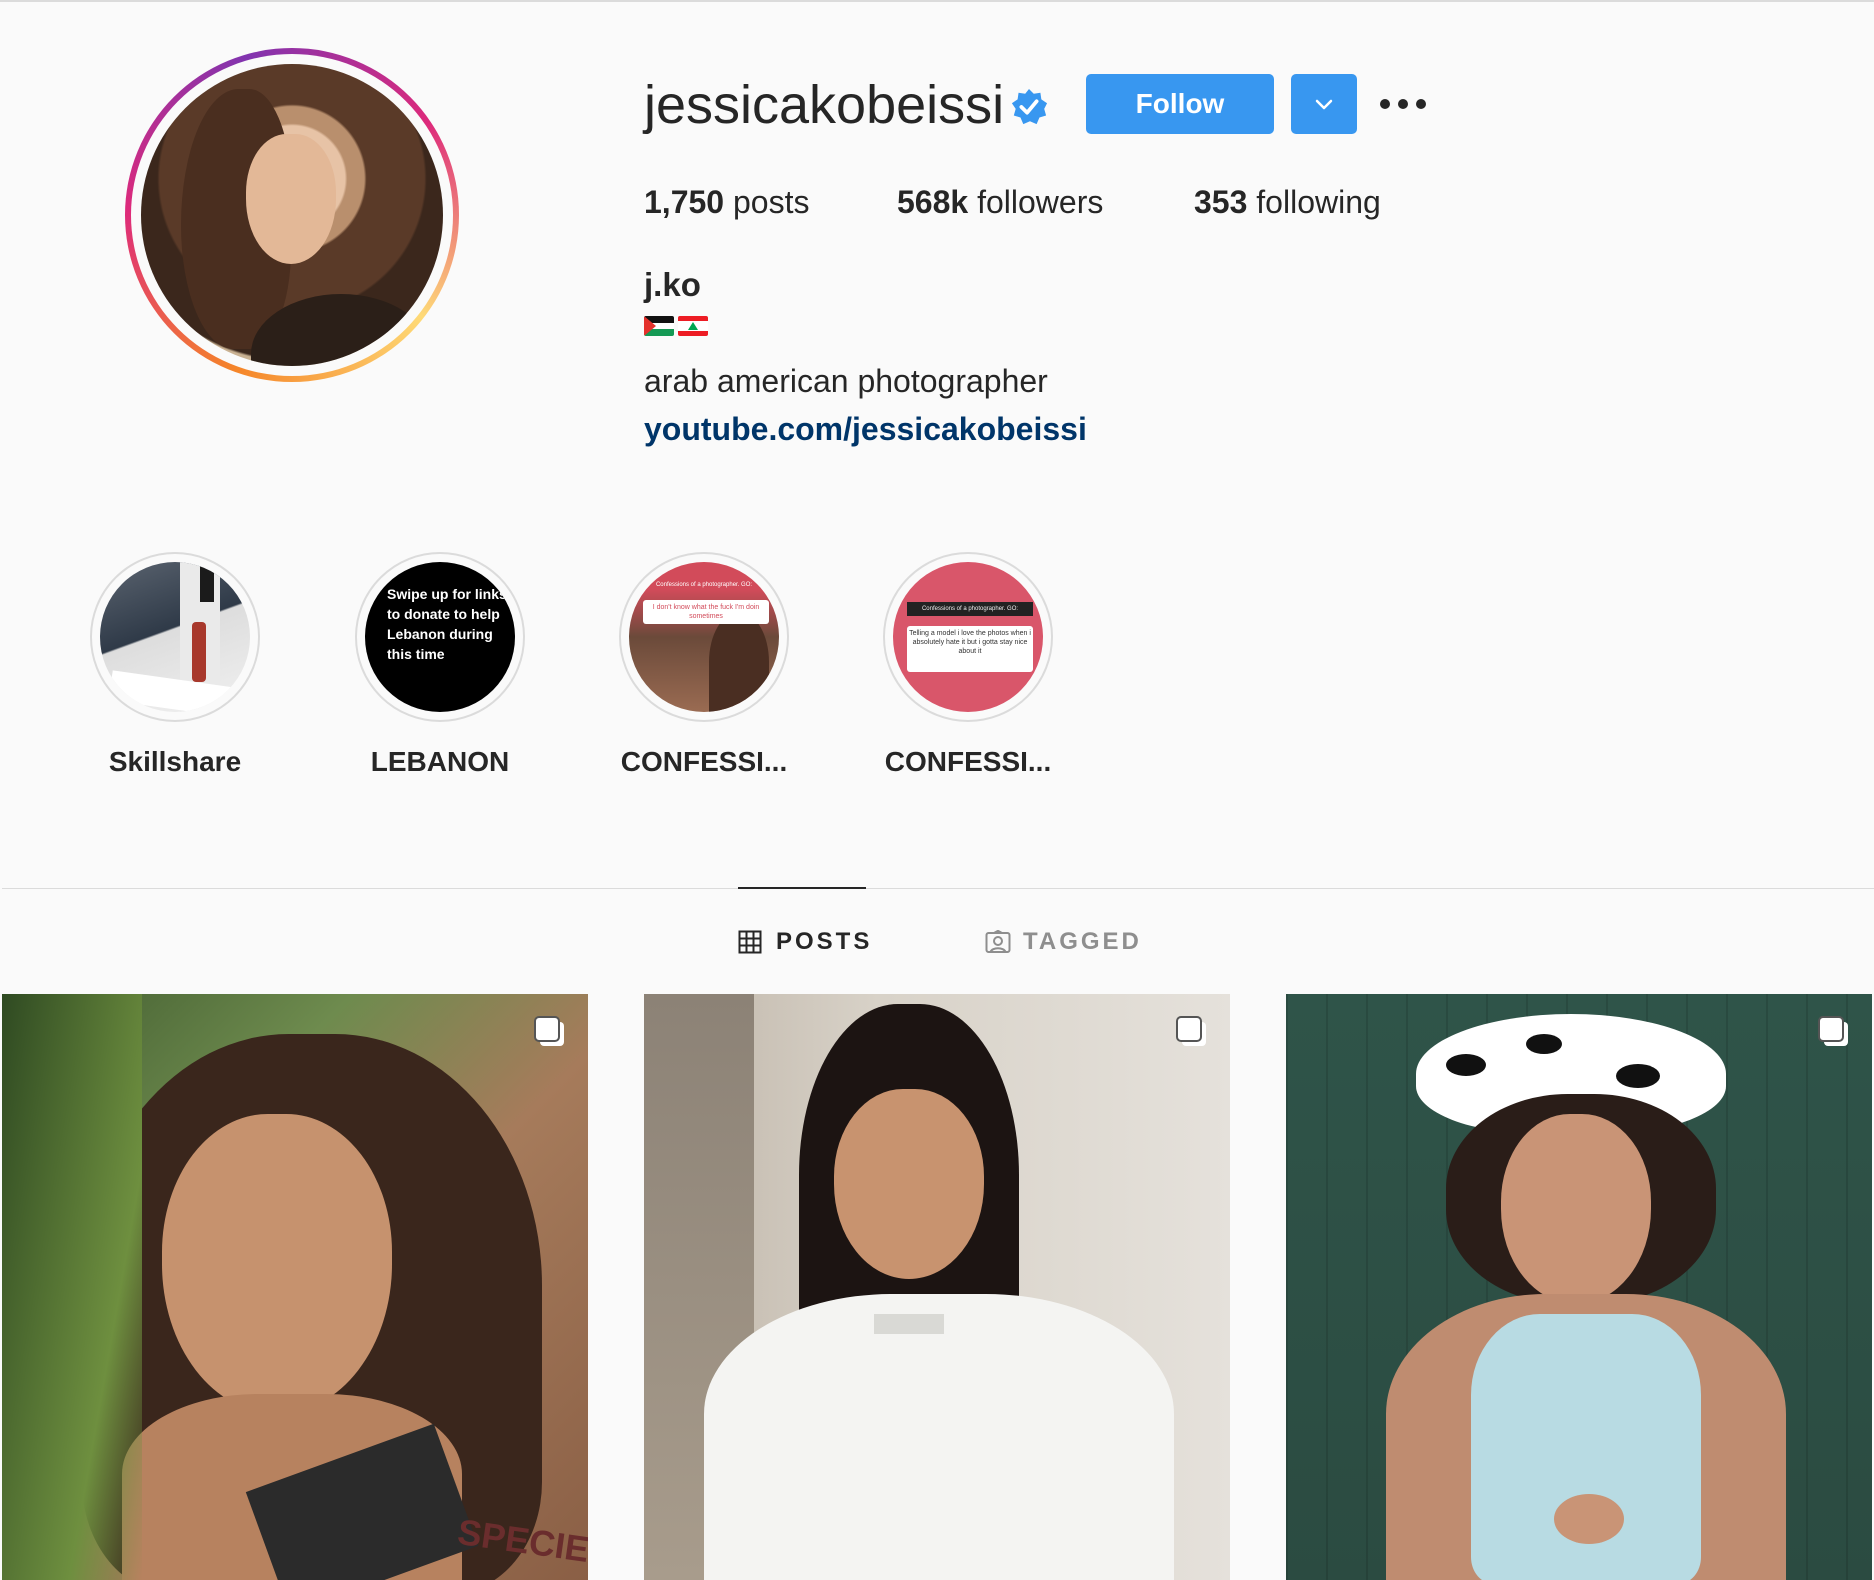 The width and height of the screenshot is (1874, 1580). Describe the element at coordinates (750, 942) in the screenshot. I see `grid-icon` at that location.